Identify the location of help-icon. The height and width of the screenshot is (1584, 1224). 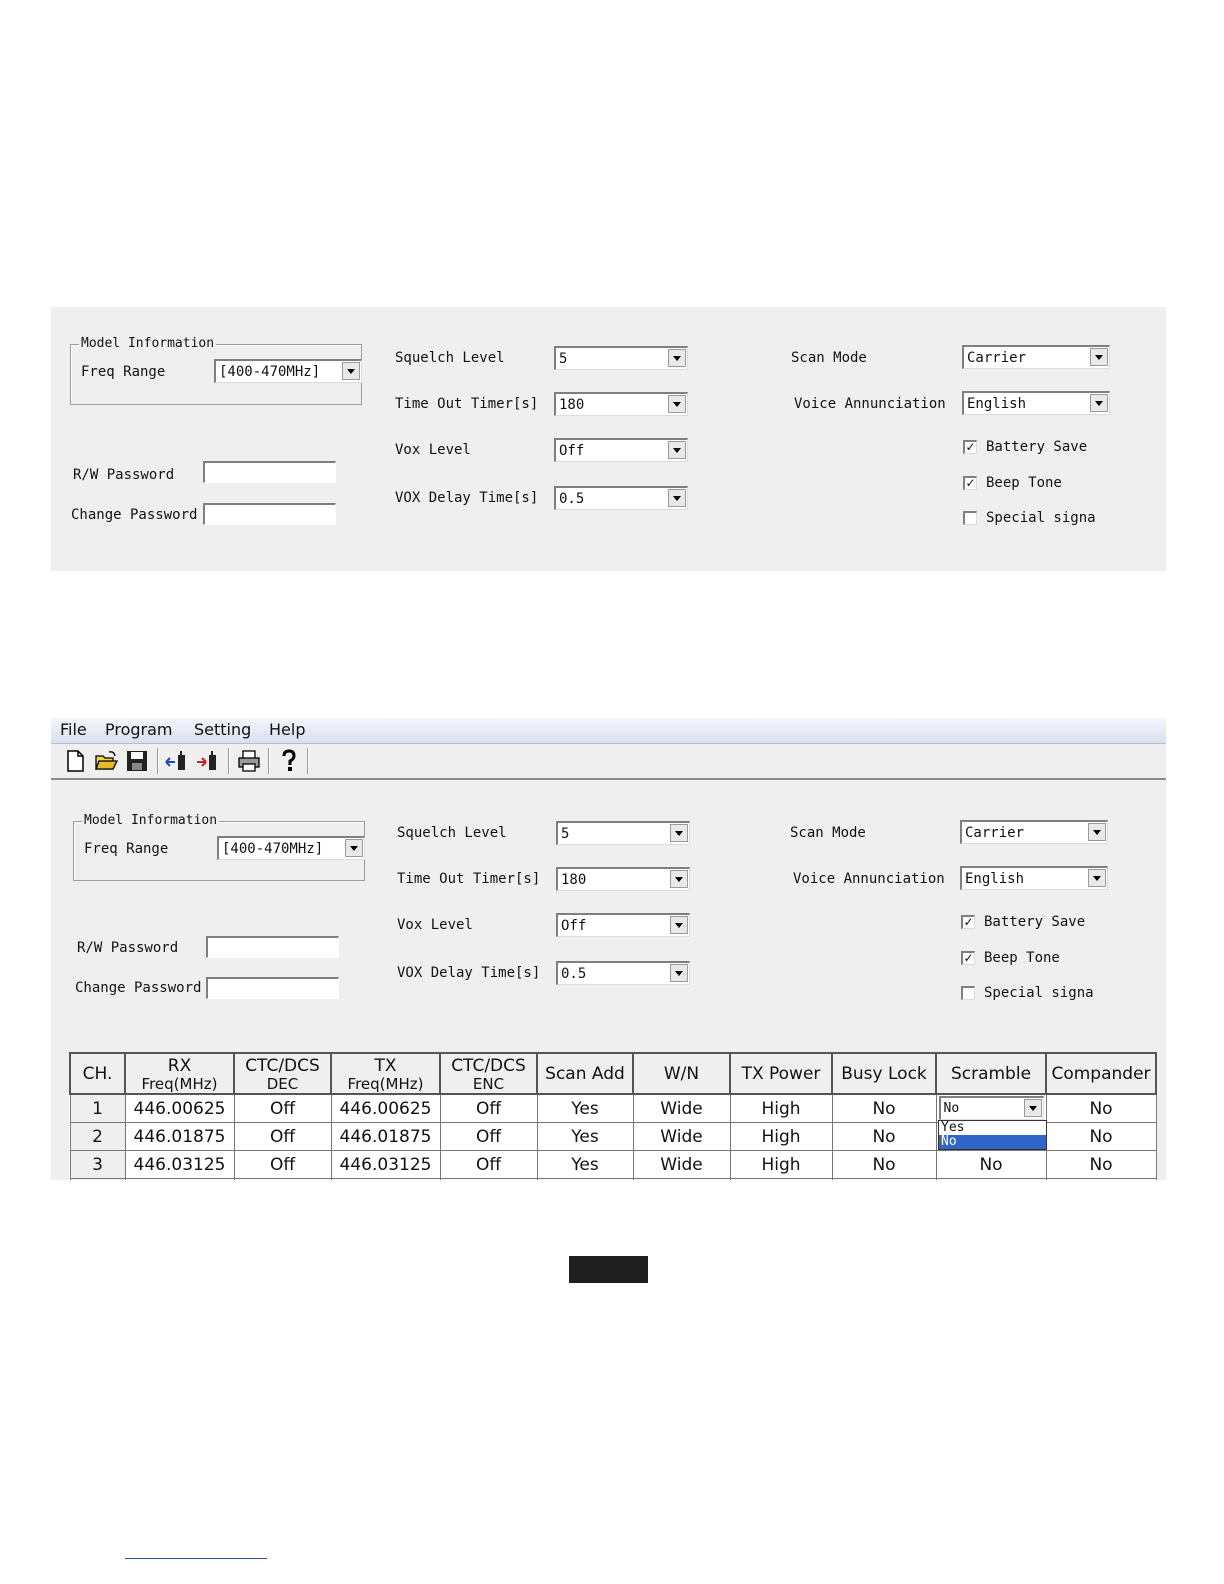
(289, 761).